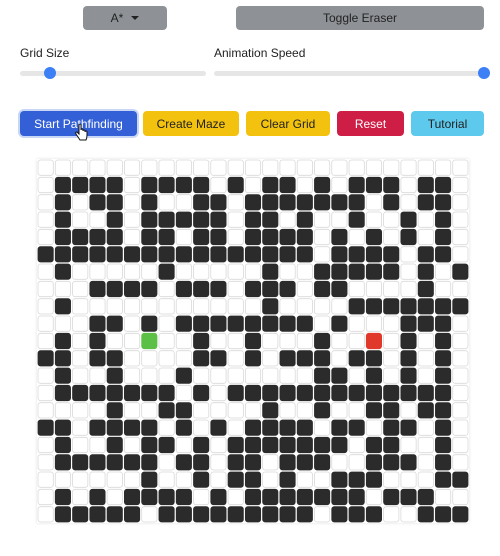  What do you see at coordinates (191, 123) in the screenshot?
I see `create-maze-button: Create Maze` at bounding box center [191, 123].